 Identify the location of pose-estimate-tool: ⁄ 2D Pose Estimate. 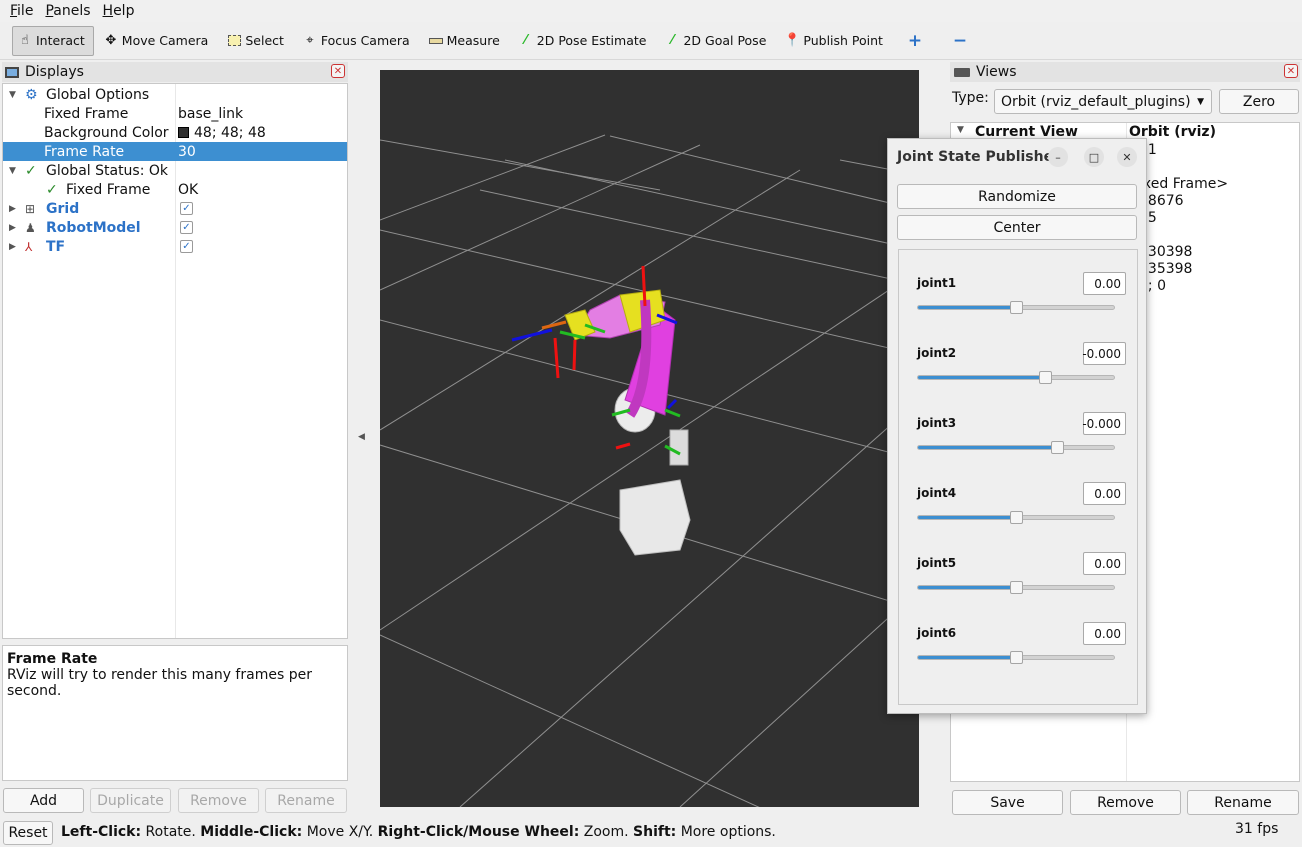
(584, 41).